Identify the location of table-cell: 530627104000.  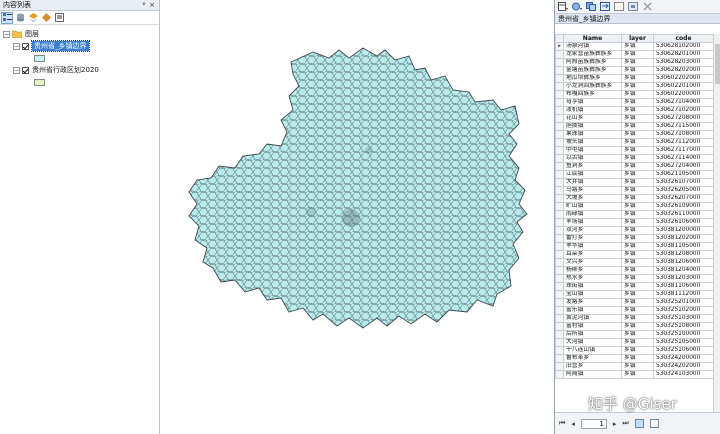
(683, 102).